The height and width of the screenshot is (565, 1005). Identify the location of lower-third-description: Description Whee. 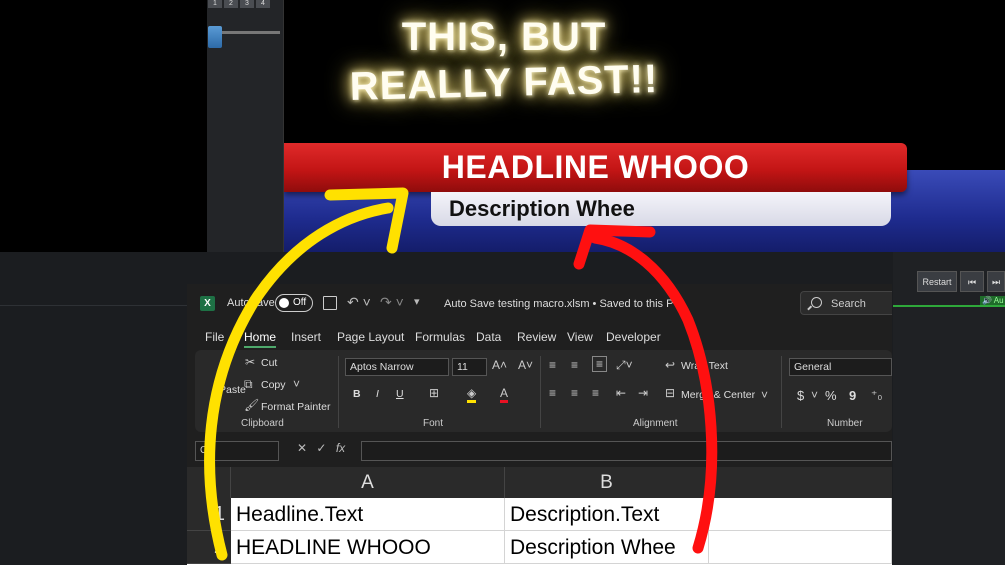
(661, 209).